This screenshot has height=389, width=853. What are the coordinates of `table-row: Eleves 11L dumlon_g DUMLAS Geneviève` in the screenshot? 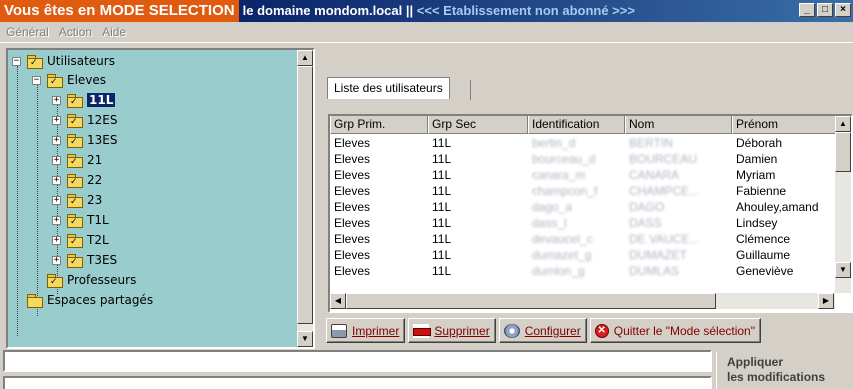 It's located at (583, 271).